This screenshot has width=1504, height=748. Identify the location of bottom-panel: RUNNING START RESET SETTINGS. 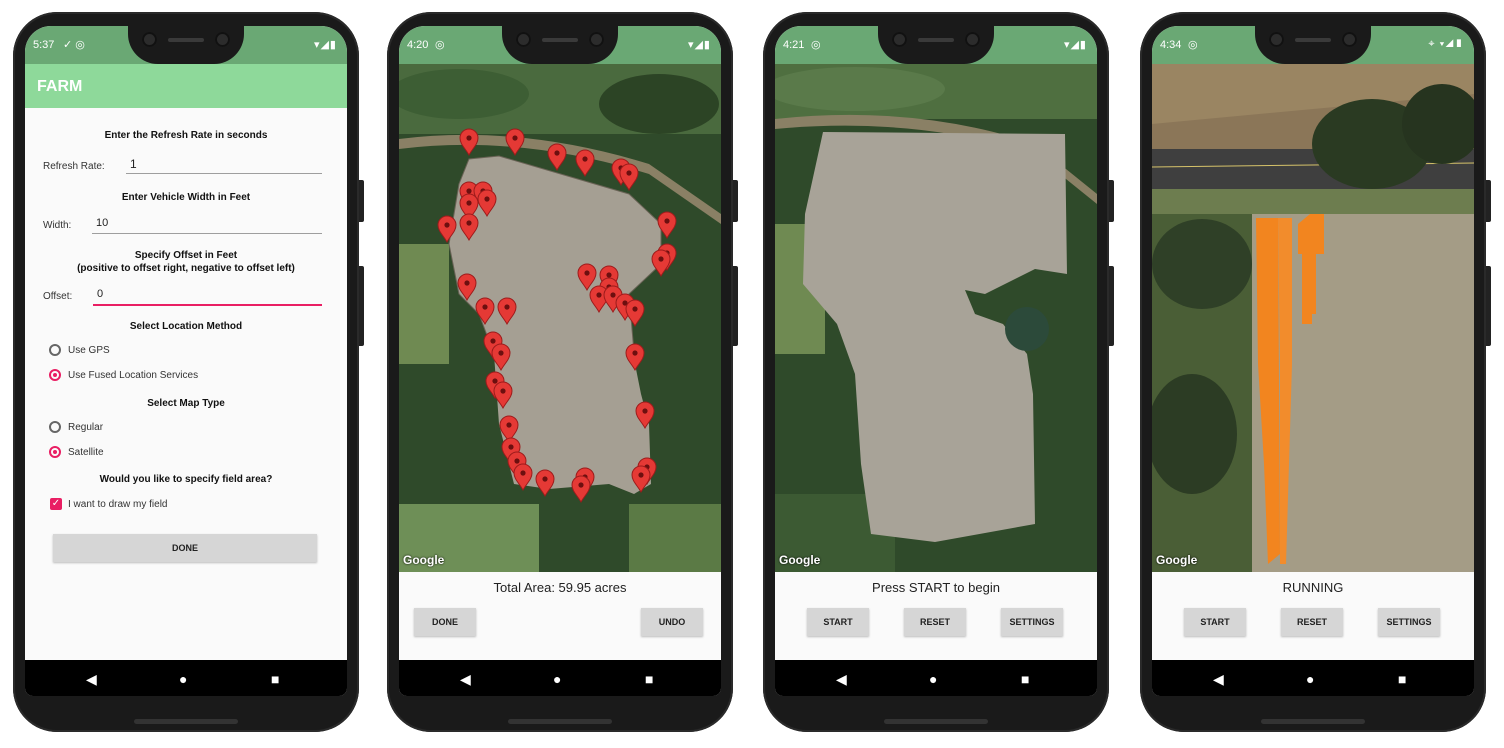
(1313, 616).